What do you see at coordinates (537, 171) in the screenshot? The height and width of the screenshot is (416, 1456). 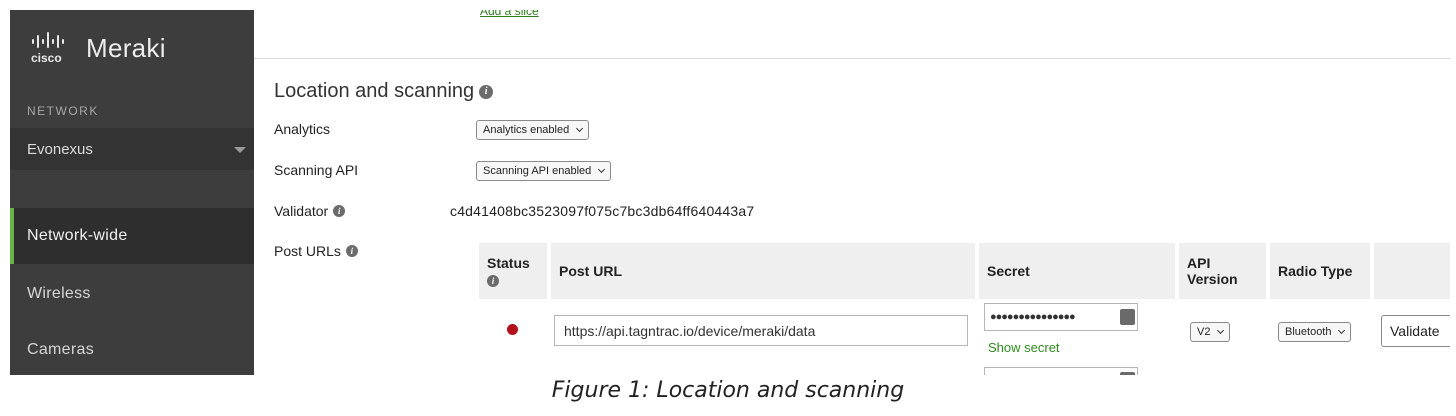 I see `scanning-api-select-value: Scanning API enabled` at bounding box center [537, 171].